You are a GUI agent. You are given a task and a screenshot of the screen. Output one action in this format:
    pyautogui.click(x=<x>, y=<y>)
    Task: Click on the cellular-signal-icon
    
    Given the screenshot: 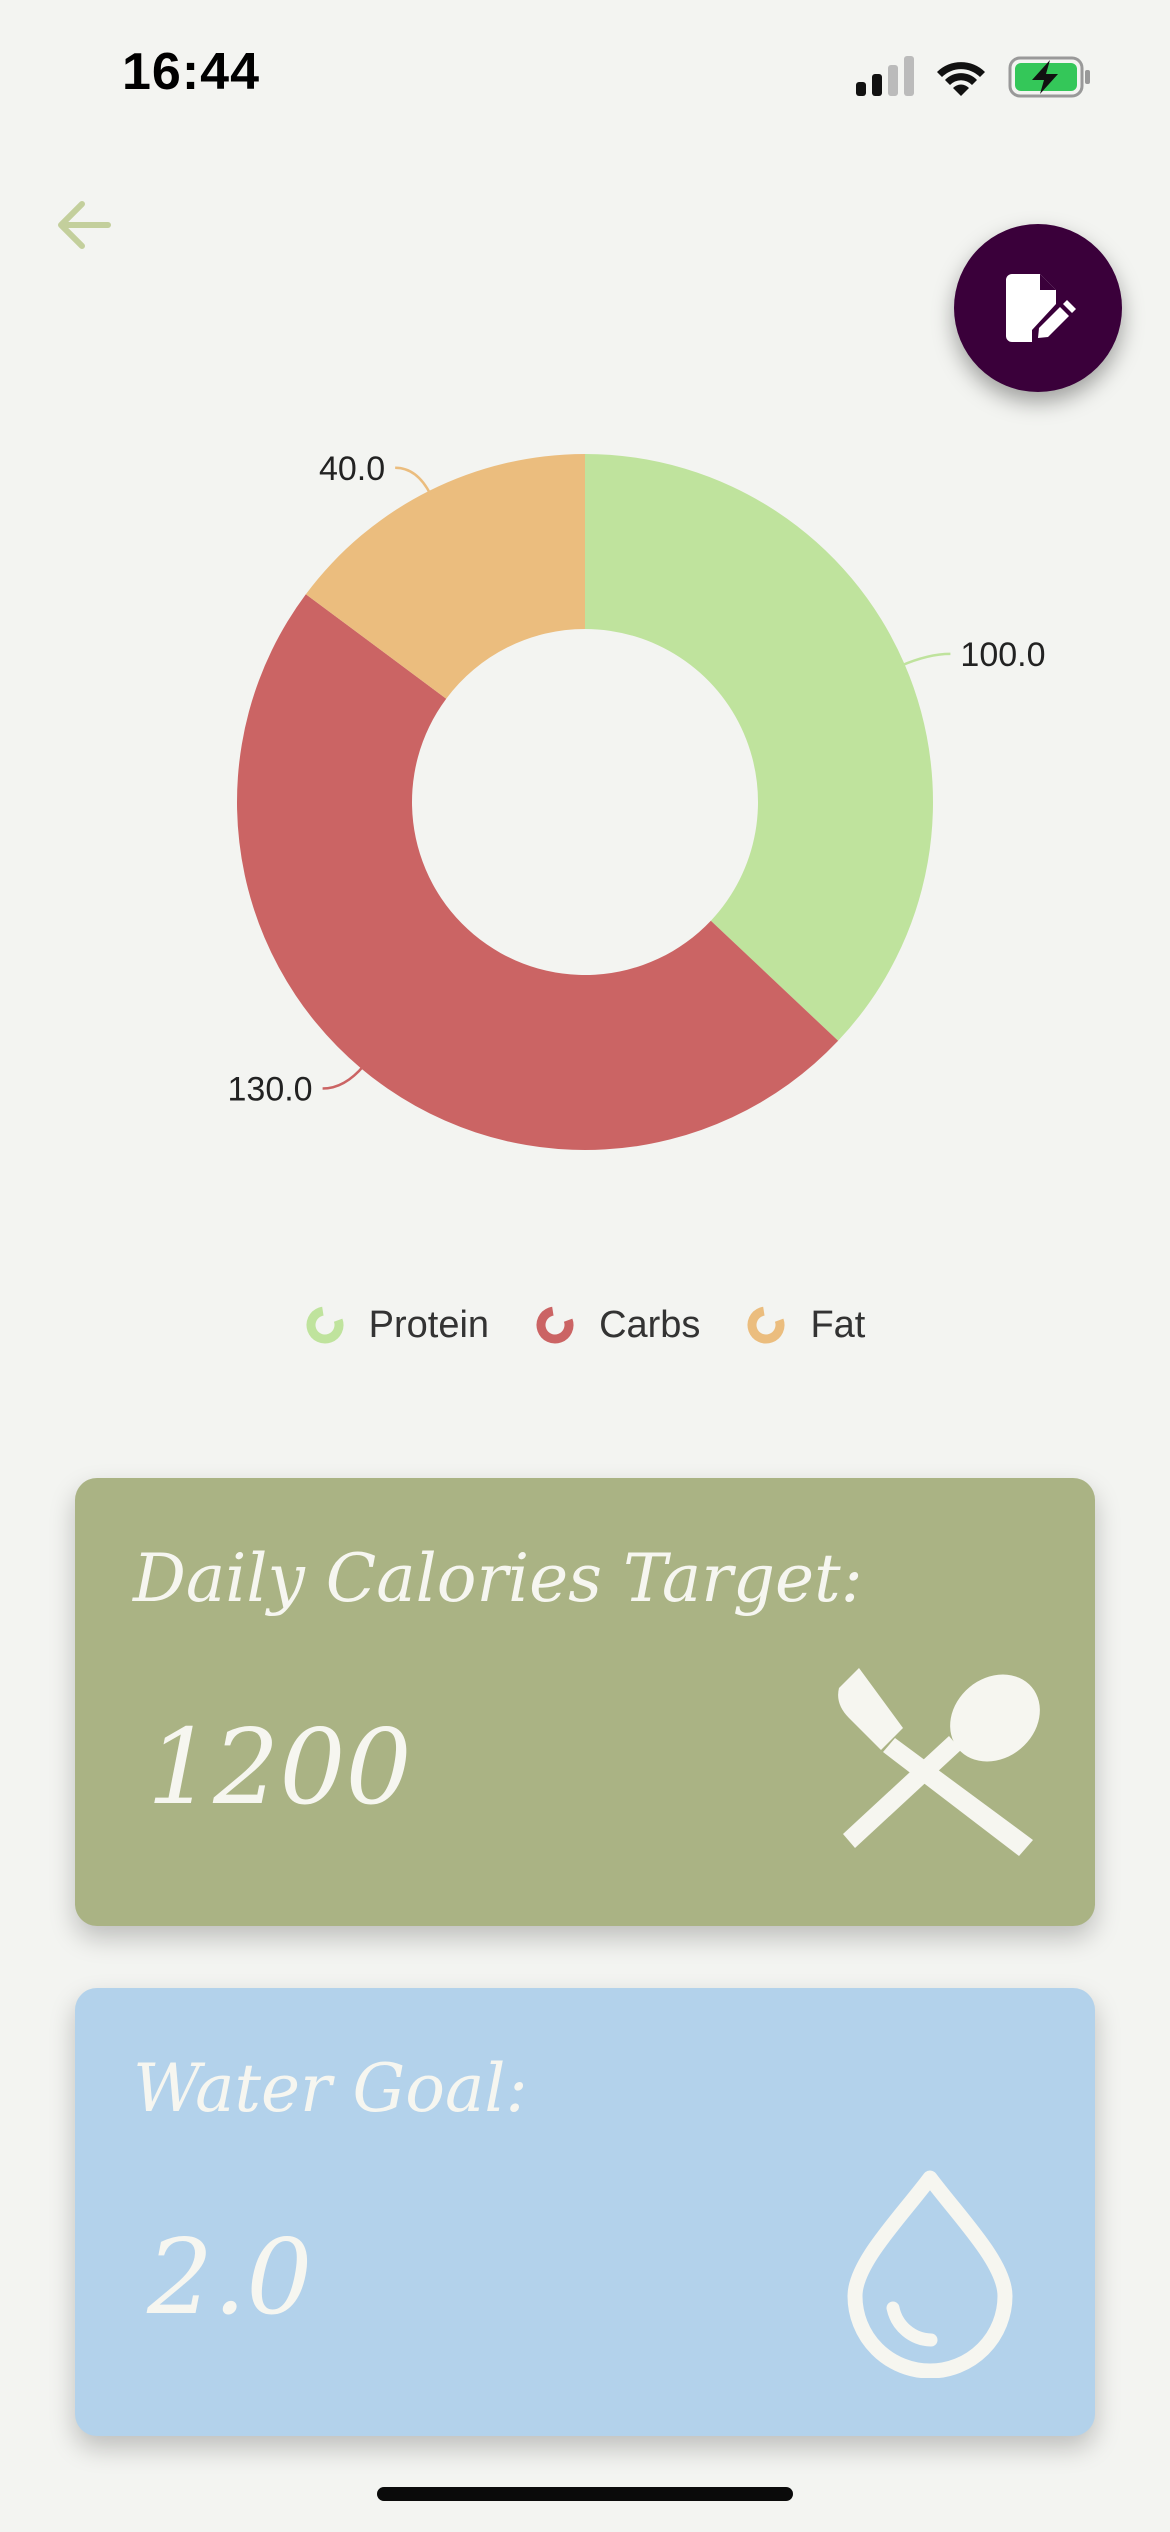 What is the action you would take?
    pyautogui.click(x=885, y=76)
    